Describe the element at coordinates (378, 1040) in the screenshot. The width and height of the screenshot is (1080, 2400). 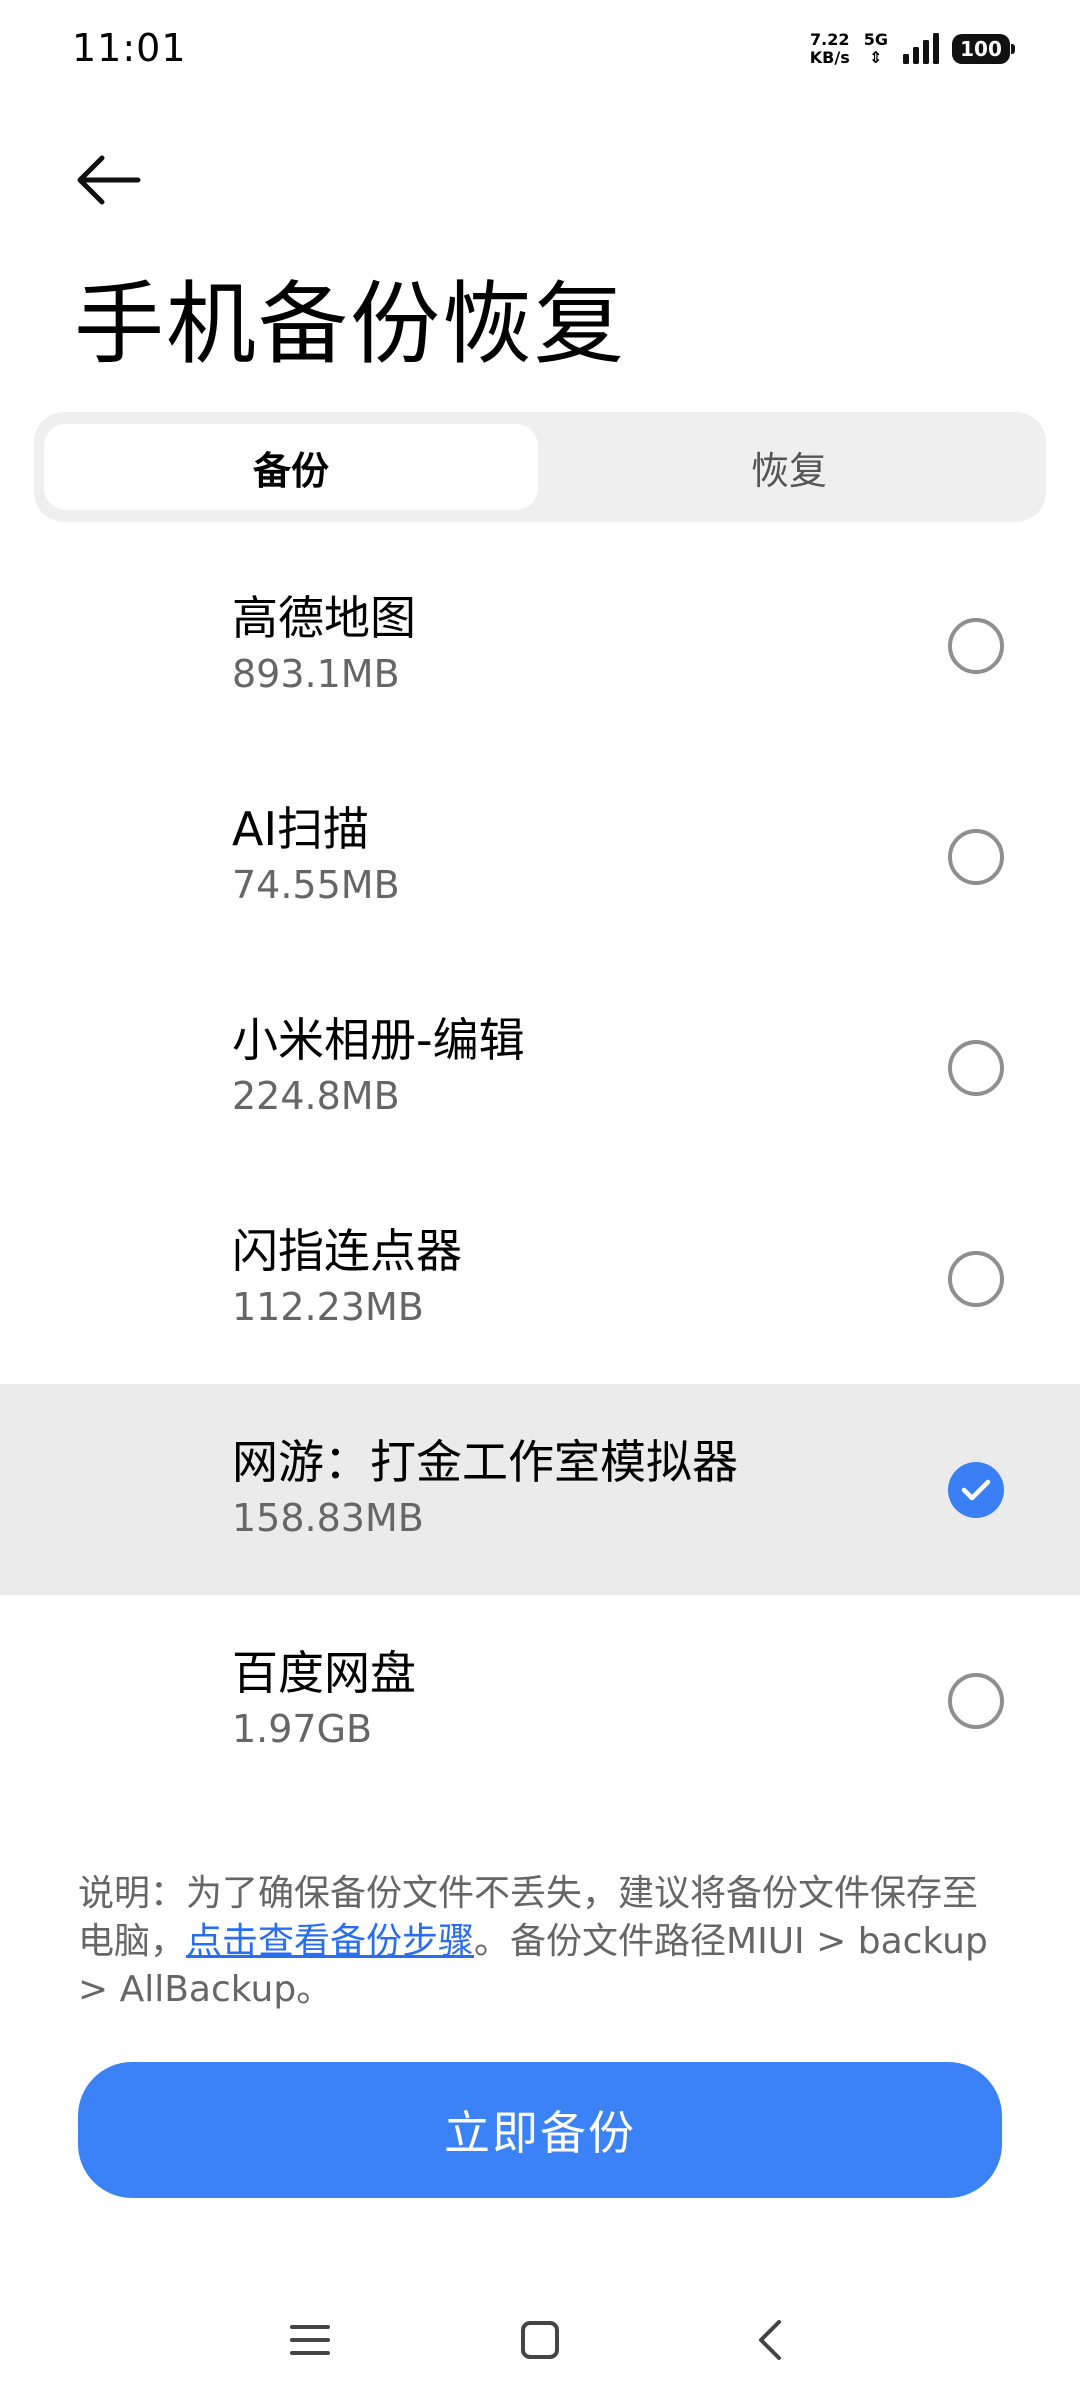
I see `app-name: 小米相册-编辑` at that location.